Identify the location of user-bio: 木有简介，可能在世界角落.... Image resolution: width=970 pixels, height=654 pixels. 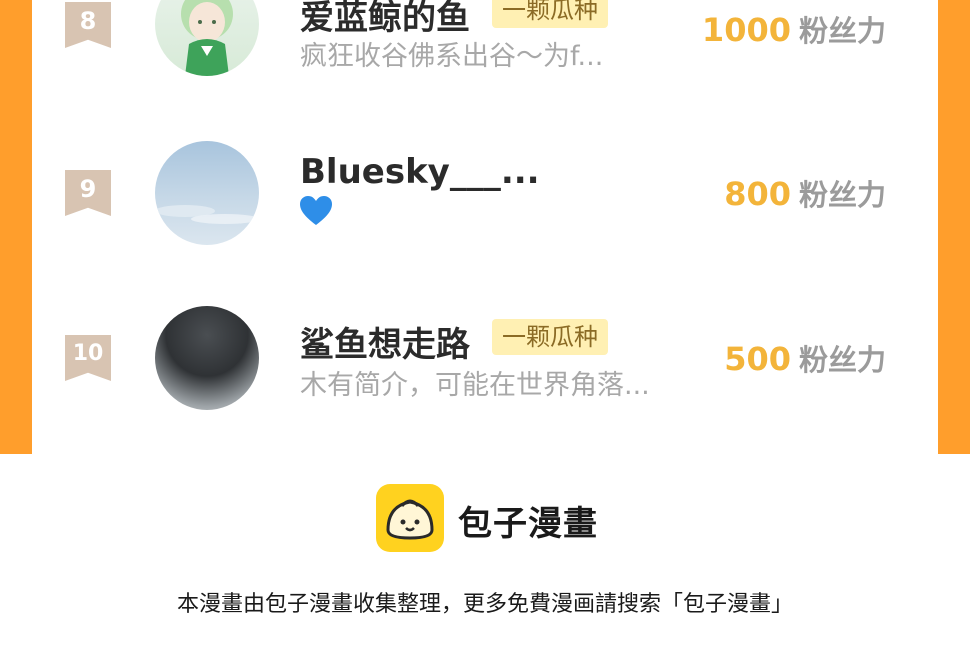
(475, 385).